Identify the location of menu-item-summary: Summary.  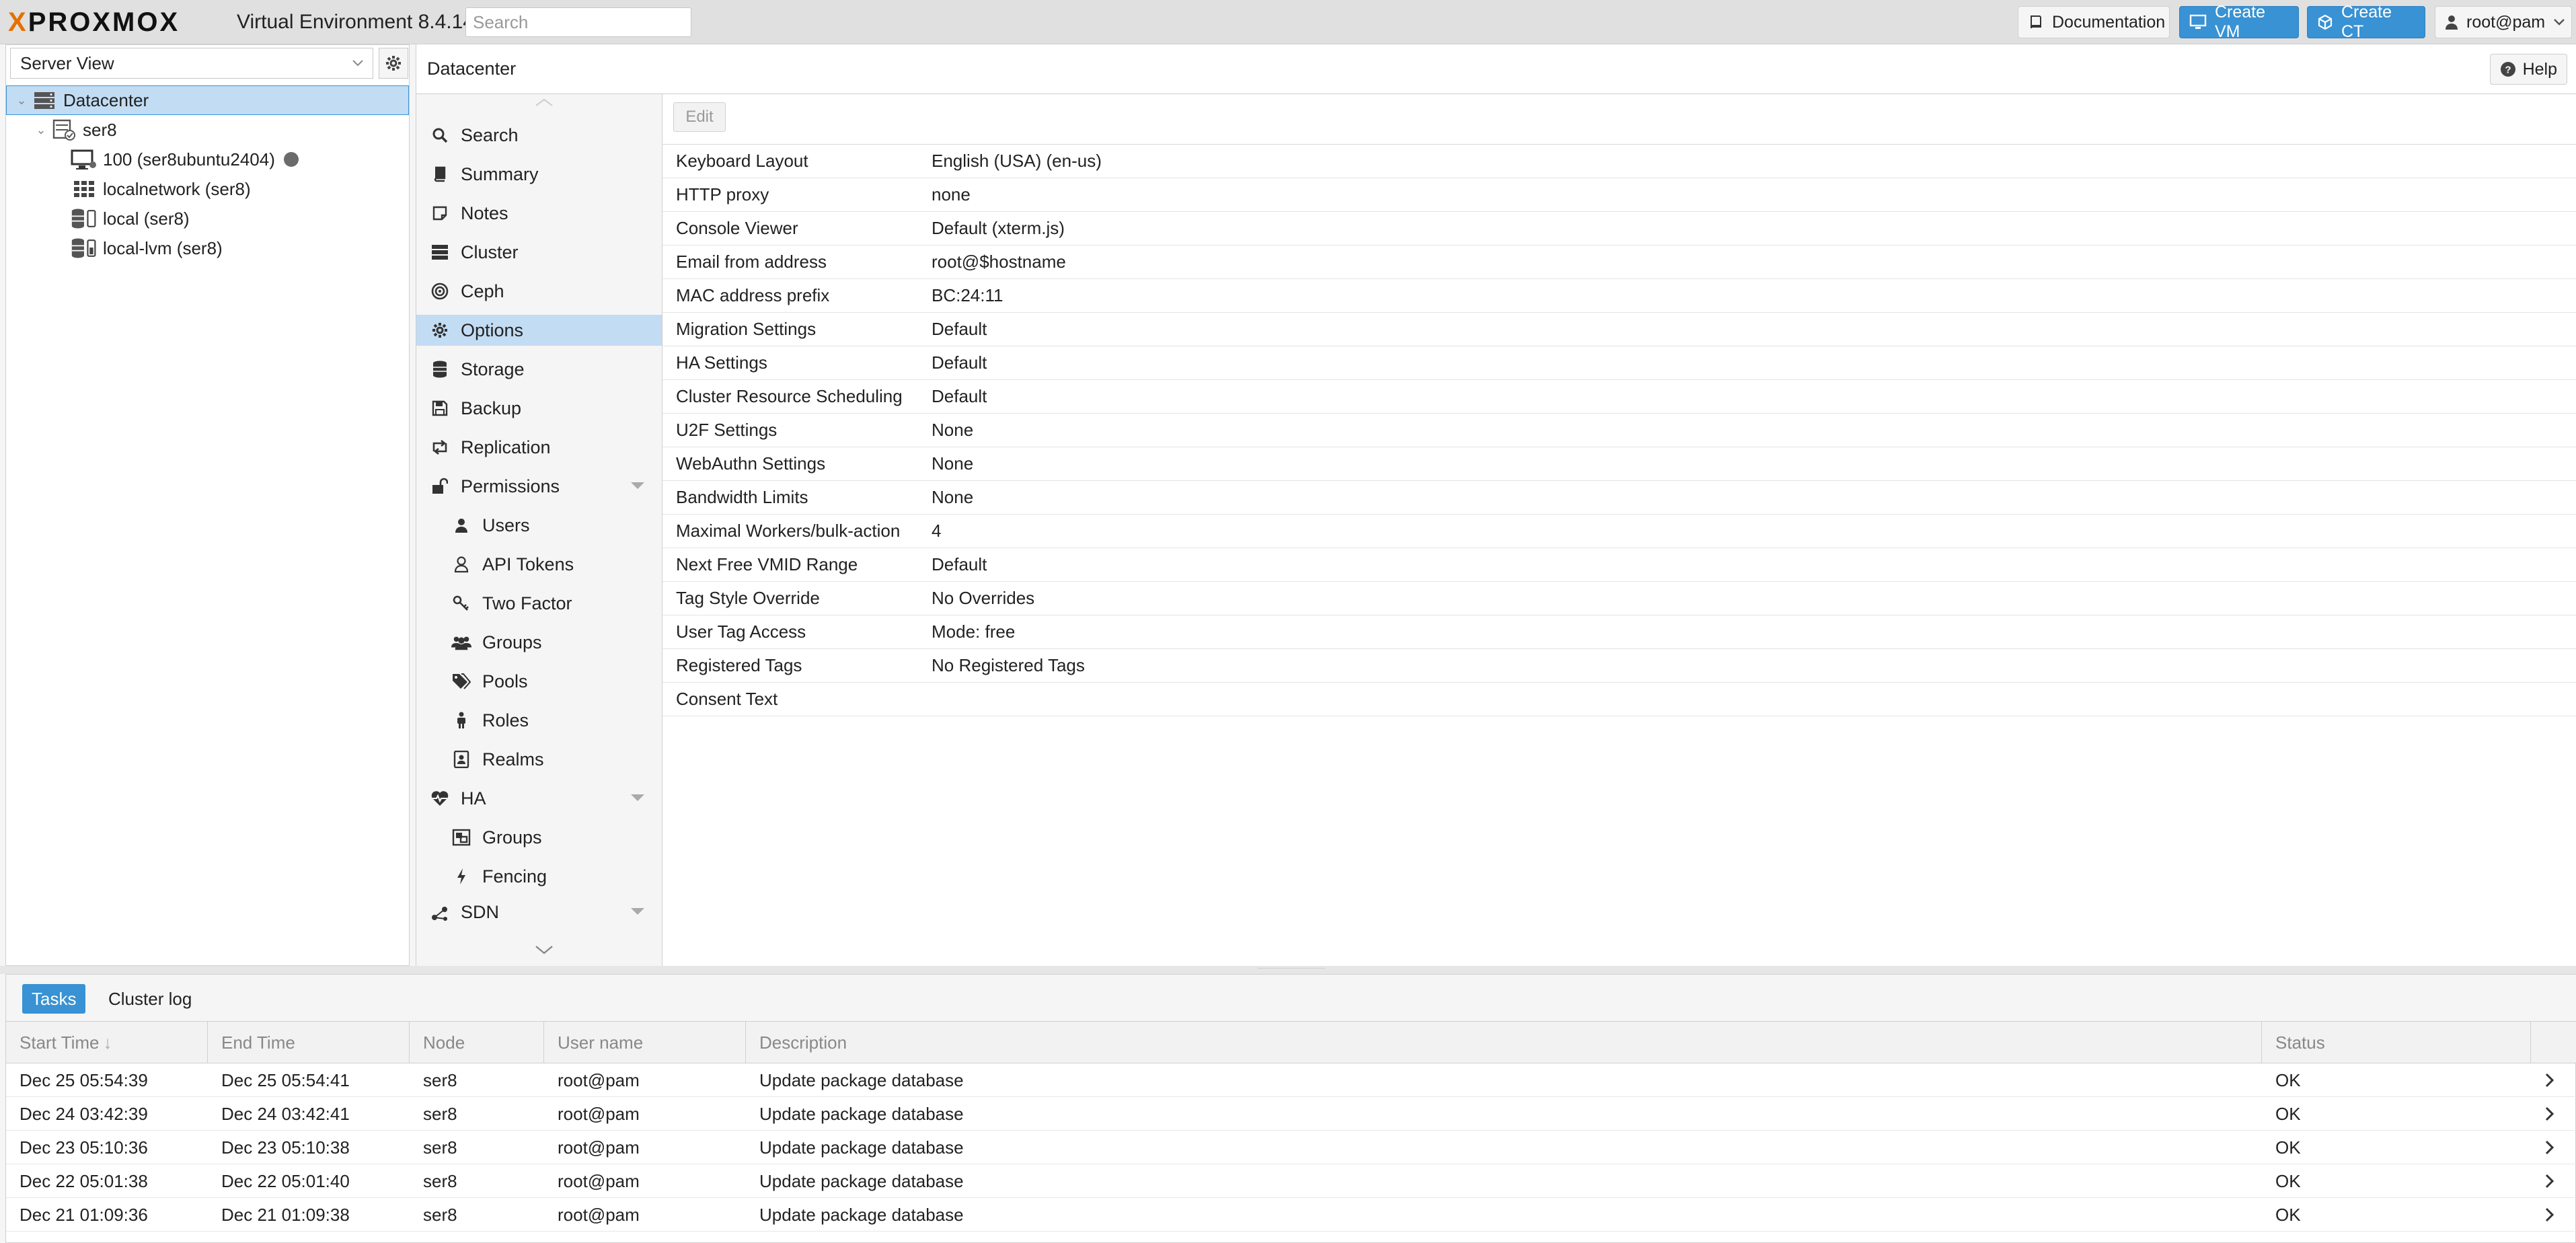
(539, 175).